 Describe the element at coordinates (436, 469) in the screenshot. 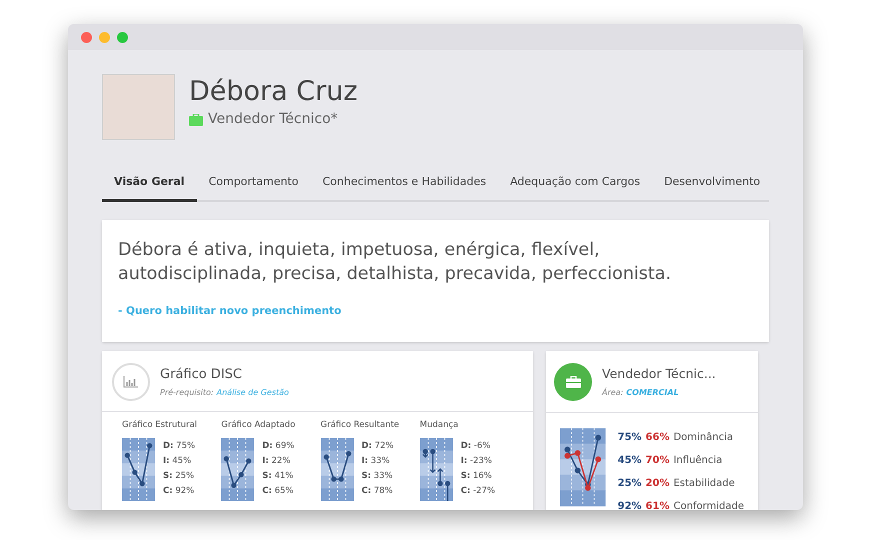

I see `change-chart` at that location.